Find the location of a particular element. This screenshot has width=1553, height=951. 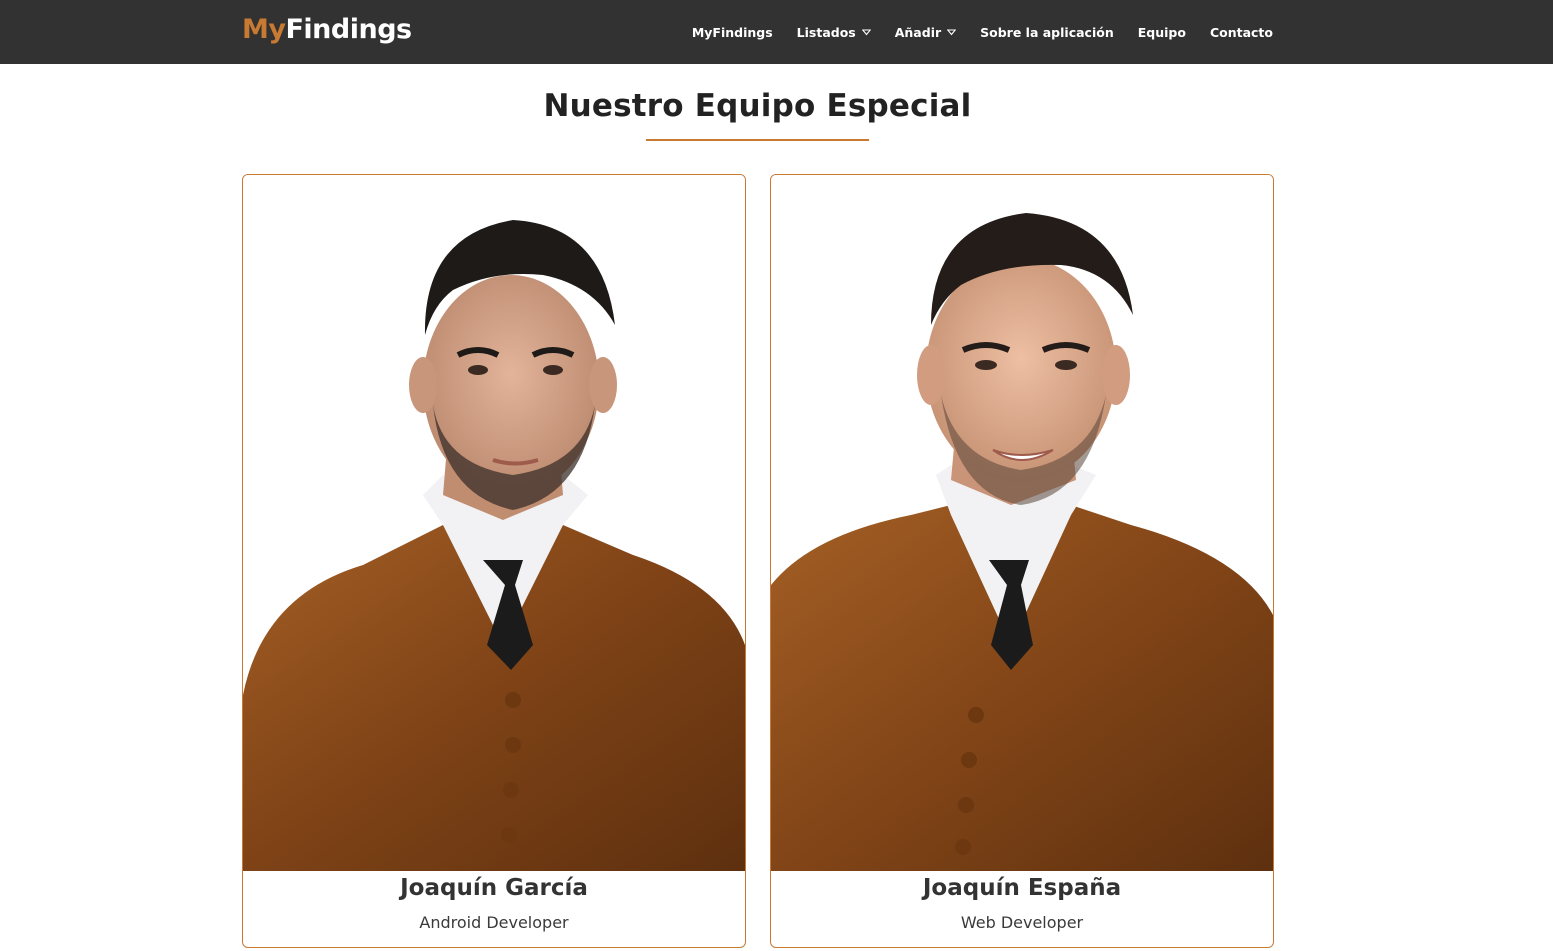

member-name: Joaquín García is located at coordinates (494, 888).